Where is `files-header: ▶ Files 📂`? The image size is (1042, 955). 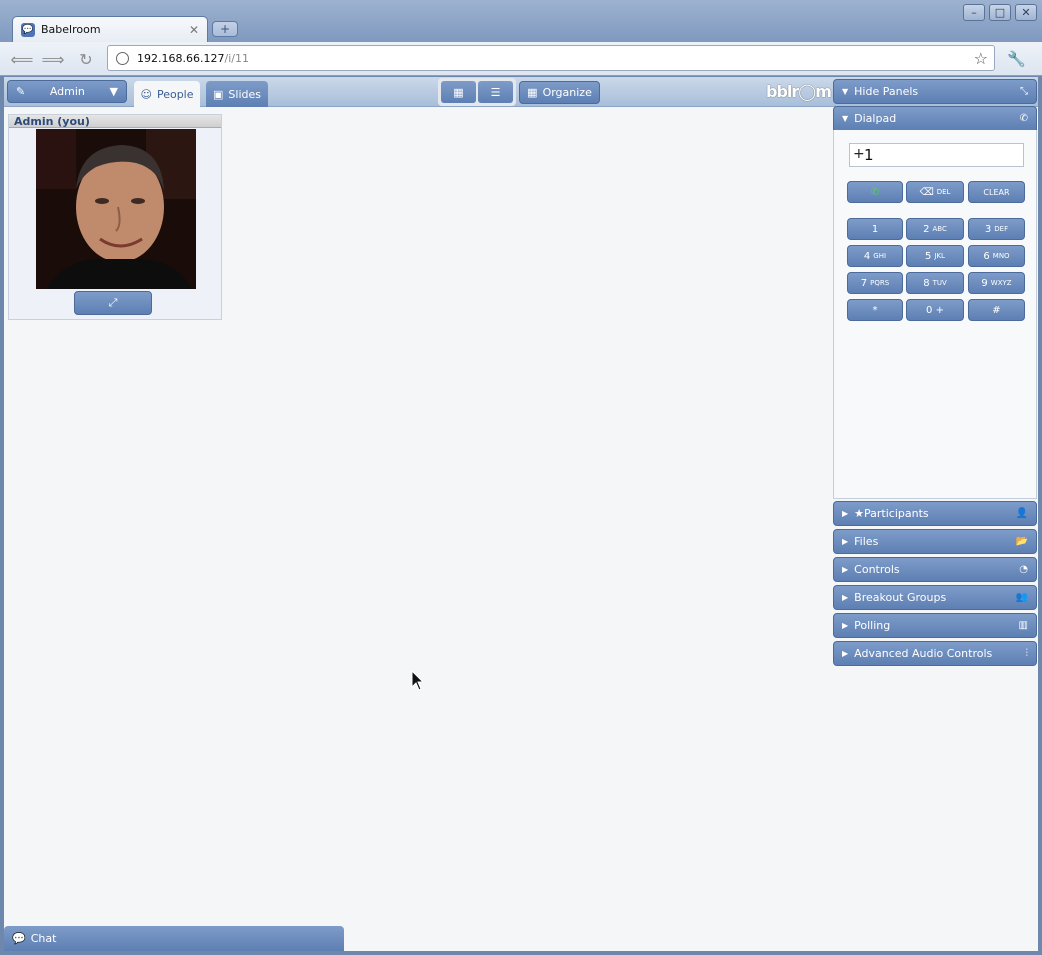
files-header: ▶ Files 📂 is located at coordinates (935, 541).